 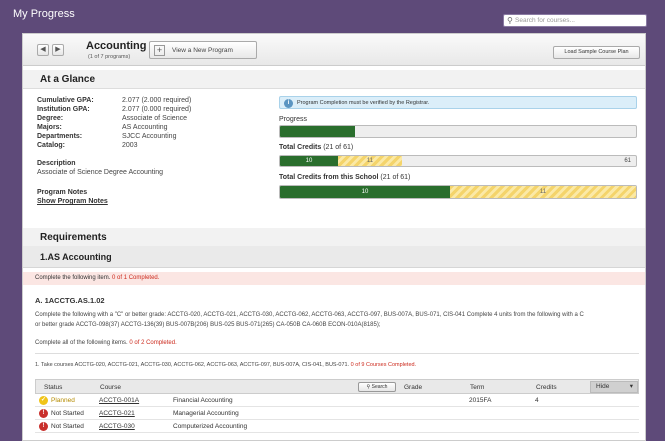 I want to click on total-credits-planned-value: 11, so click(x=370, y=161).